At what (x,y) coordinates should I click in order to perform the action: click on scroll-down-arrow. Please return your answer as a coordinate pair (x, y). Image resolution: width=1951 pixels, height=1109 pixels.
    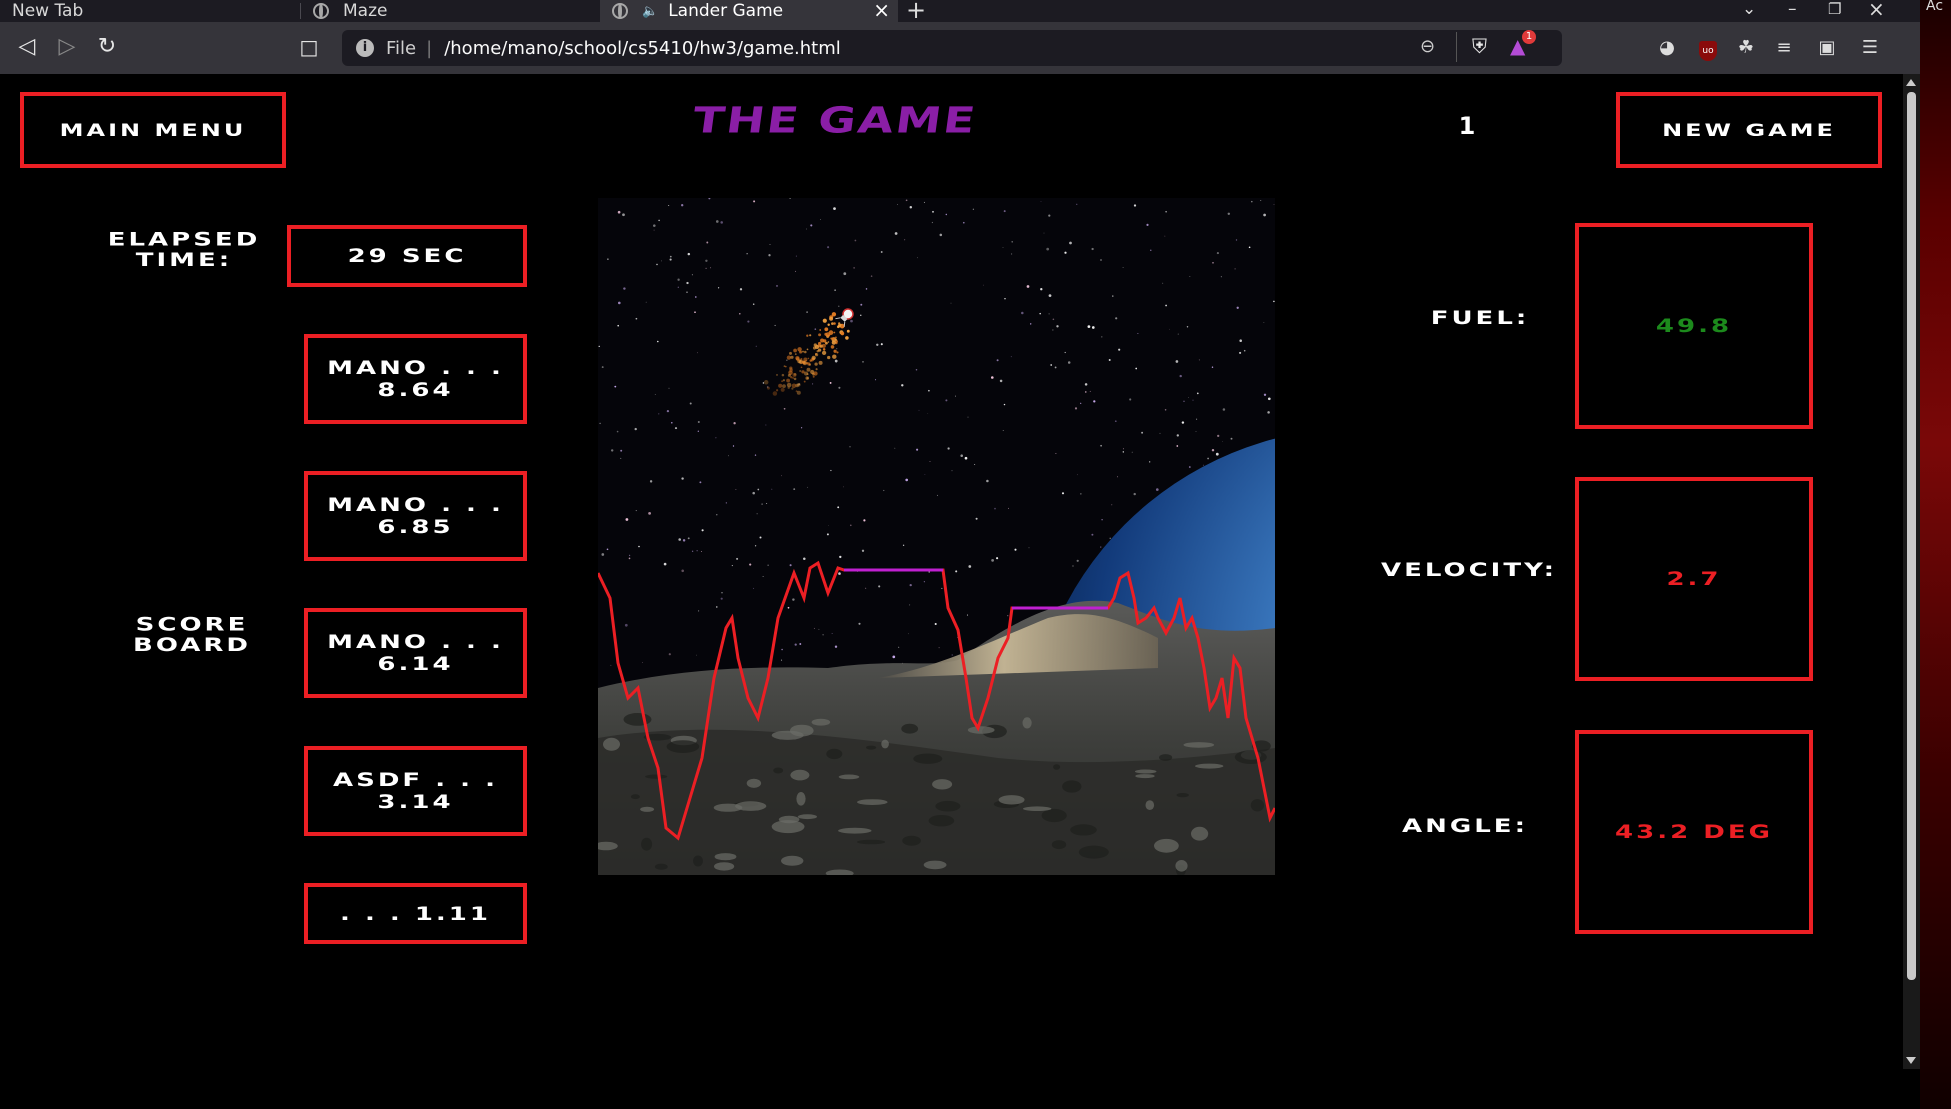
    Looking at the image, I should click on (1911, 1060).